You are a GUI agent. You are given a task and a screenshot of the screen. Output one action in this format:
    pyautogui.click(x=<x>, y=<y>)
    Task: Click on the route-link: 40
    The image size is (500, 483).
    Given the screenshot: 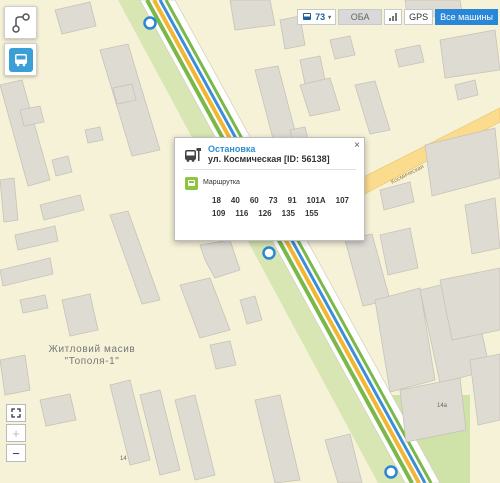 What is the action you would take?
    pyautogui.click(x=235, y=201)
    